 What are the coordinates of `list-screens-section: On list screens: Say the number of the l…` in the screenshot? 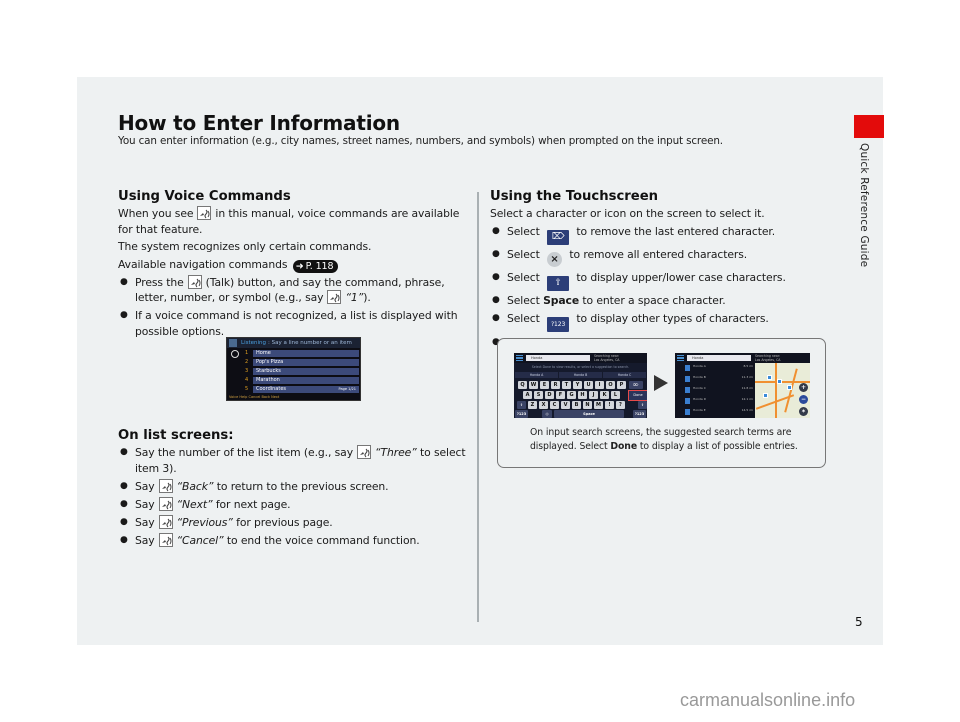 It's located at (295, 489).